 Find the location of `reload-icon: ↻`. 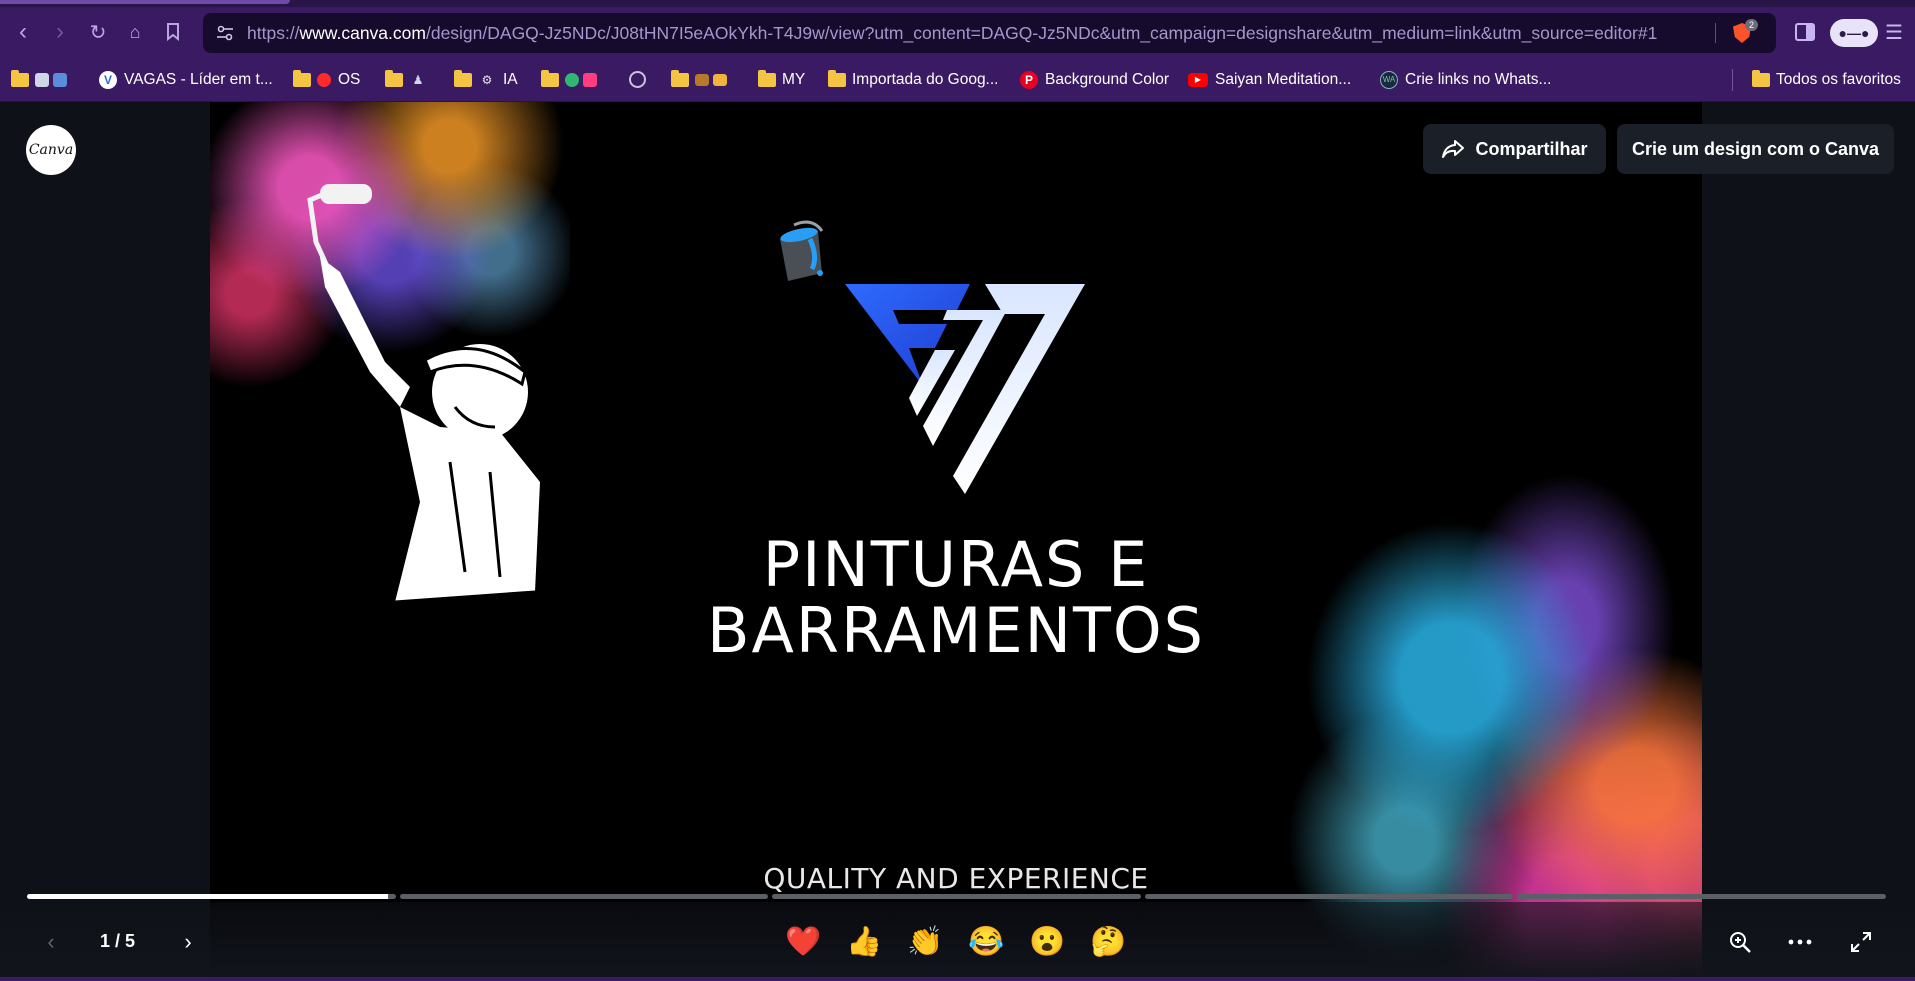

reload-icon: ↻ is located at coordinates (98, 32).